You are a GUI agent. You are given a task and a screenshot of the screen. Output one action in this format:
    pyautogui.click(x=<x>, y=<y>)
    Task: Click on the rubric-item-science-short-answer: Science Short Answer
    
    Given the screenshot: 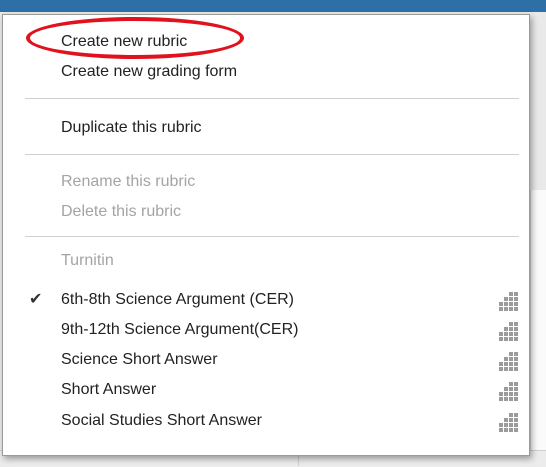 What is the action you would take?
    pyautogui.click(x=139, y=360)
    